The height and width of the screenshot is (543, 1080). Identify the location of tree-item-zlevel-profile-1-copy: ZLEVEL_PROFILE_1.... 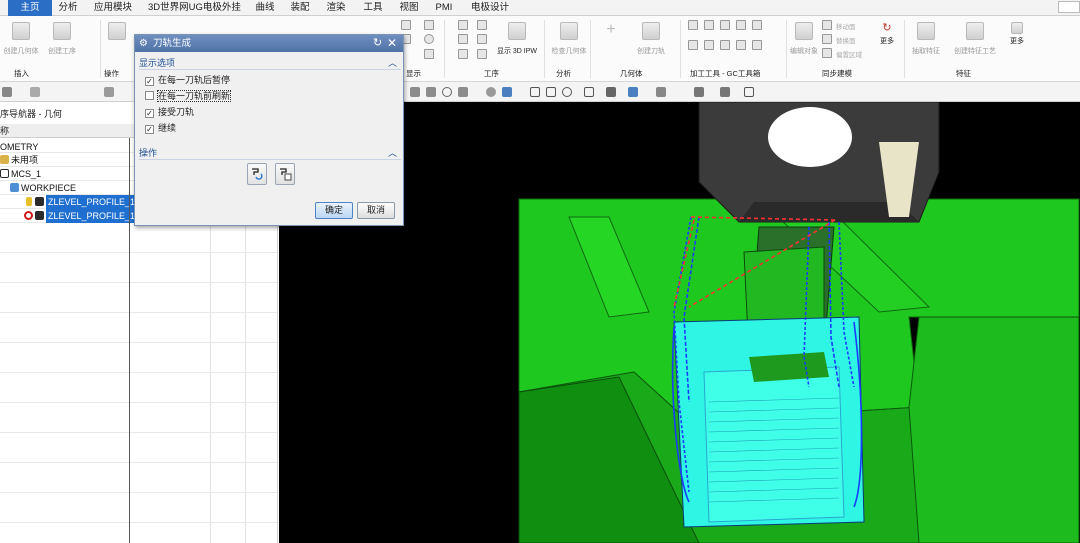
(94, 216).